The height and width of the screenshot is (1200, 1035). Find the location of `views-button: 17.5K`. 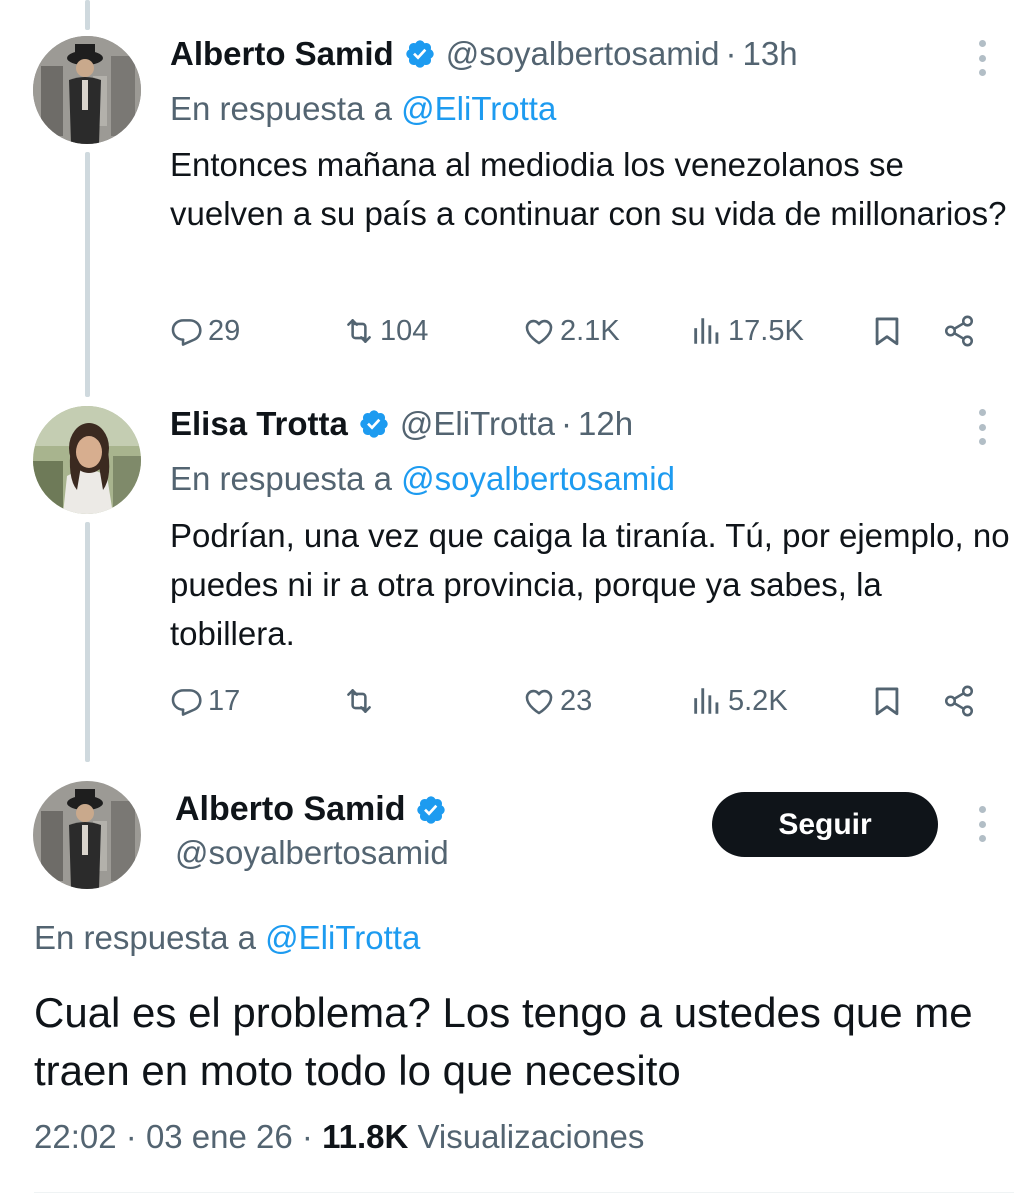

views-button: 17.5K is located at coordinates (747, 331).